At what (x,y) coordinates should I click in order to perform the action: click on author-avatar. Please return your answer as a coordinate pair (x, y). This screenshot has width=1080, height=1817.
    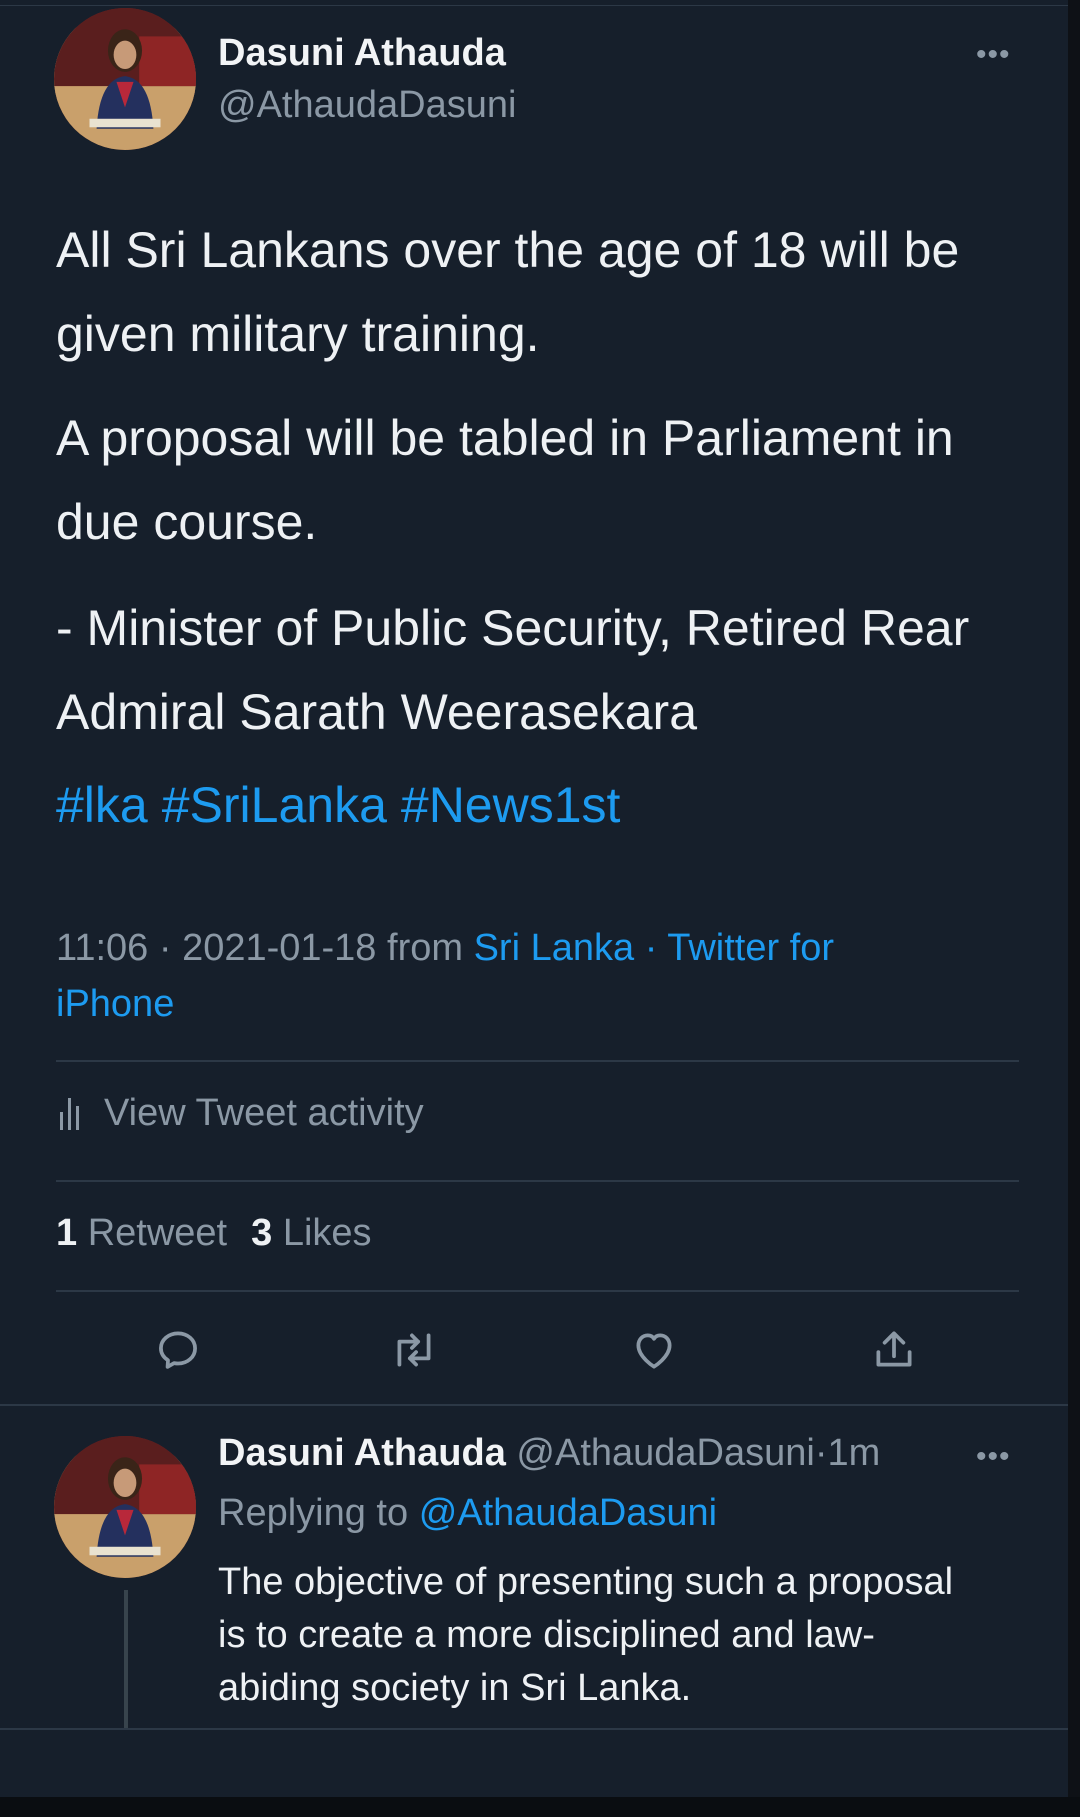
    Looking at the image, I should click on (125, 79).